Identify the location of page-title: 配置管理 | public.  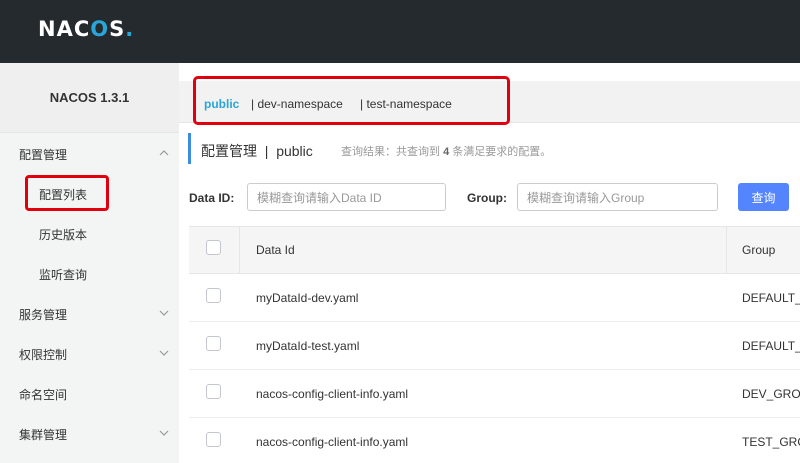
(257, 151).